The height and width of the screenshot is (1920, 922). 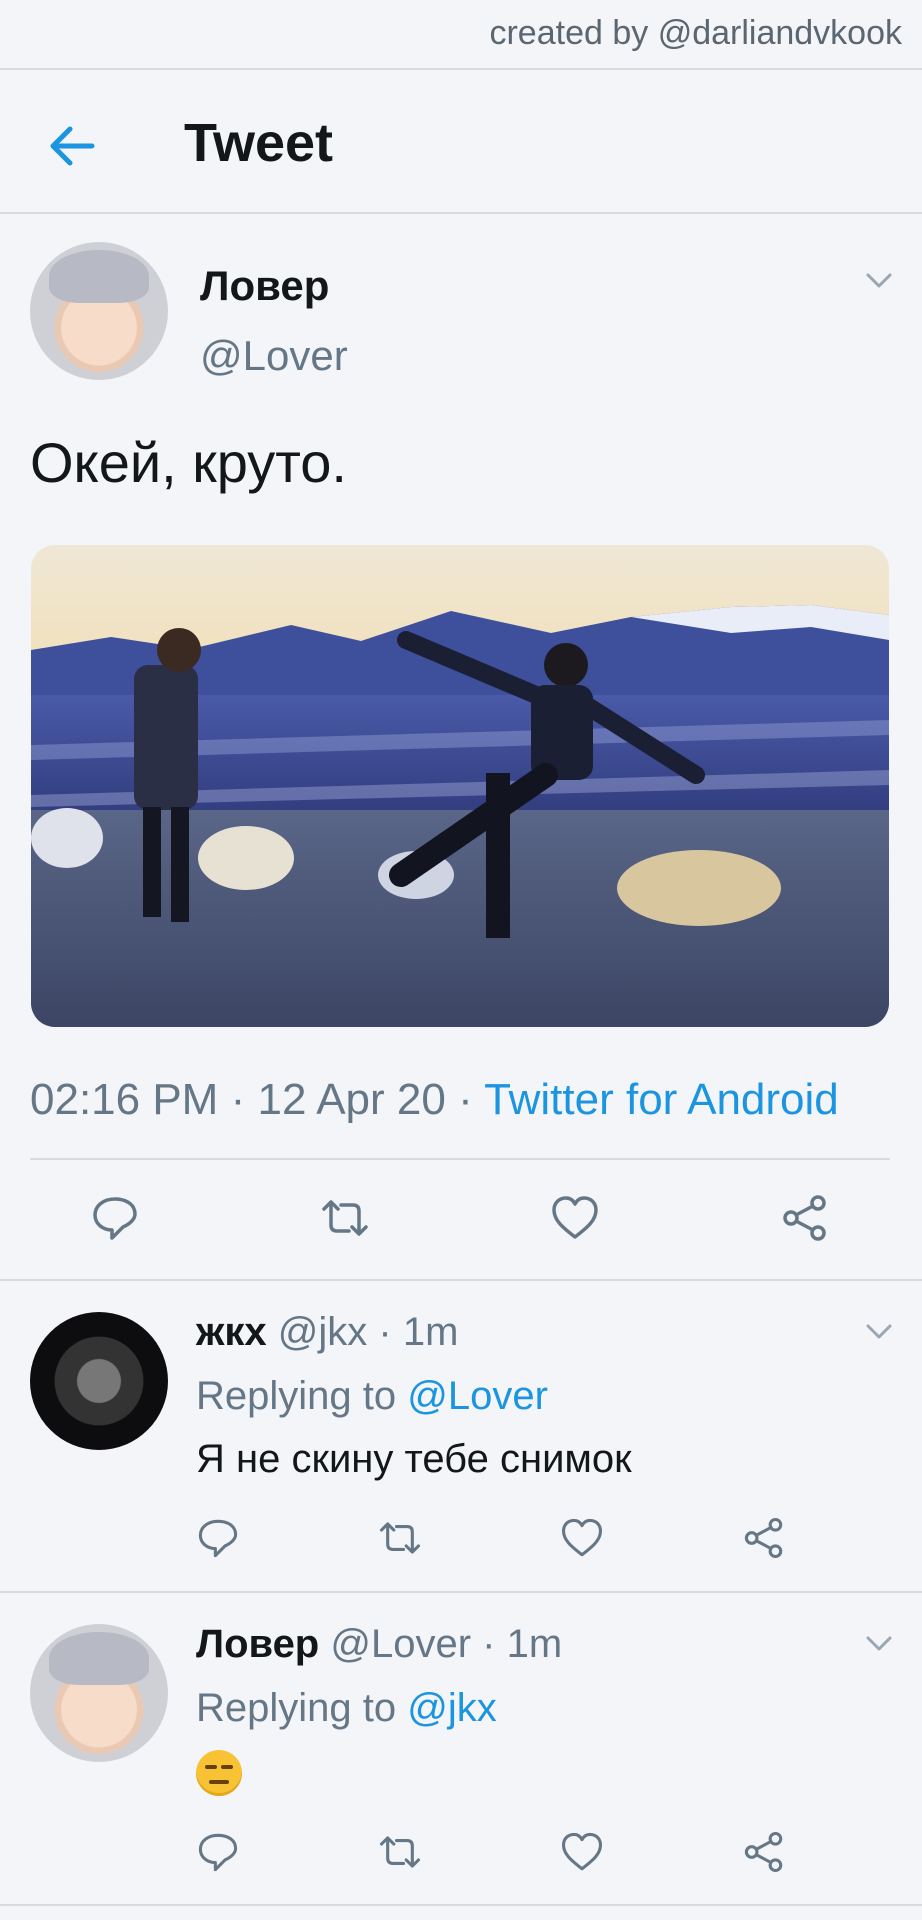 I want to click on tweet-divider, so click(x=461, y=1280).